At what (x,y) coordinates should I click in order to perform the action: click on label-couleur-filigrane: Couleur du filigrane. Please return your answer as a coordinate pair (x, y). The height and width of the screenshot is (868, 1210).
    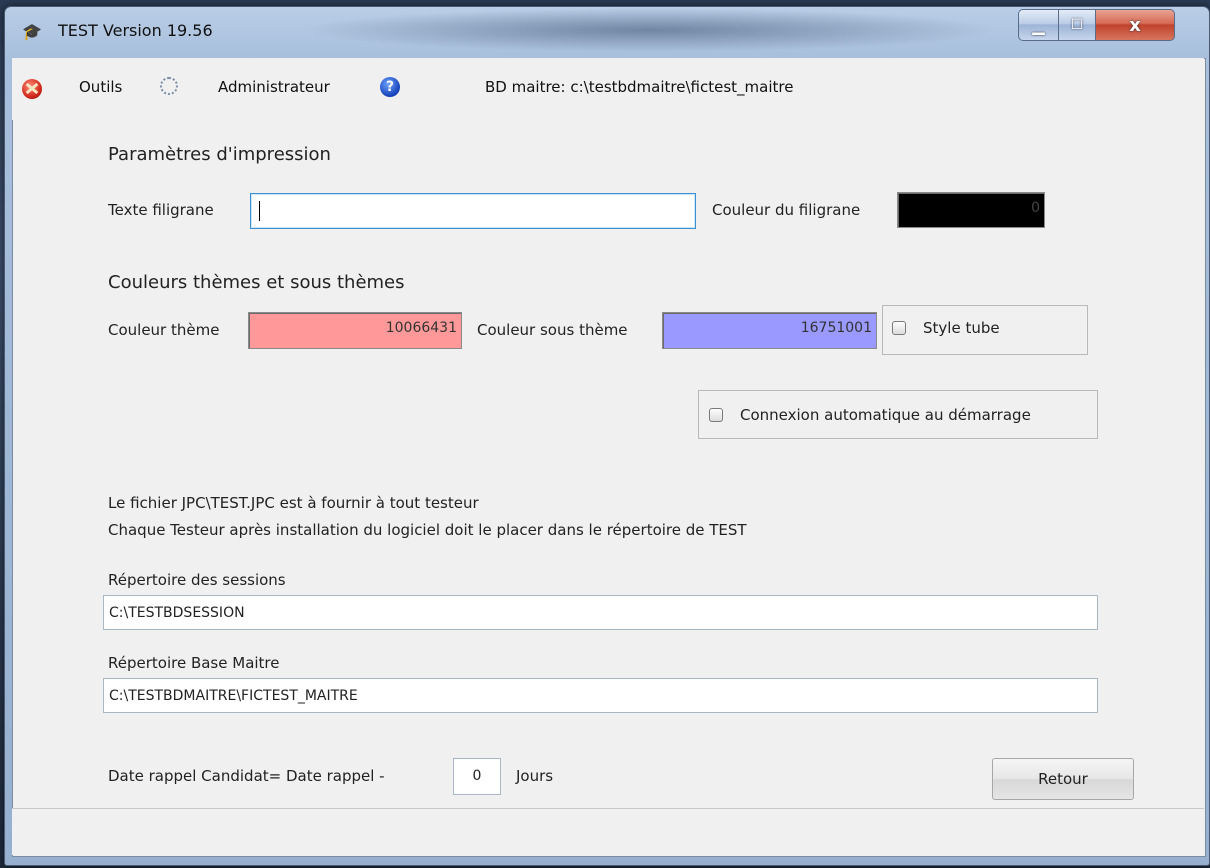
    Looking at the image, I should click on (786, 210).